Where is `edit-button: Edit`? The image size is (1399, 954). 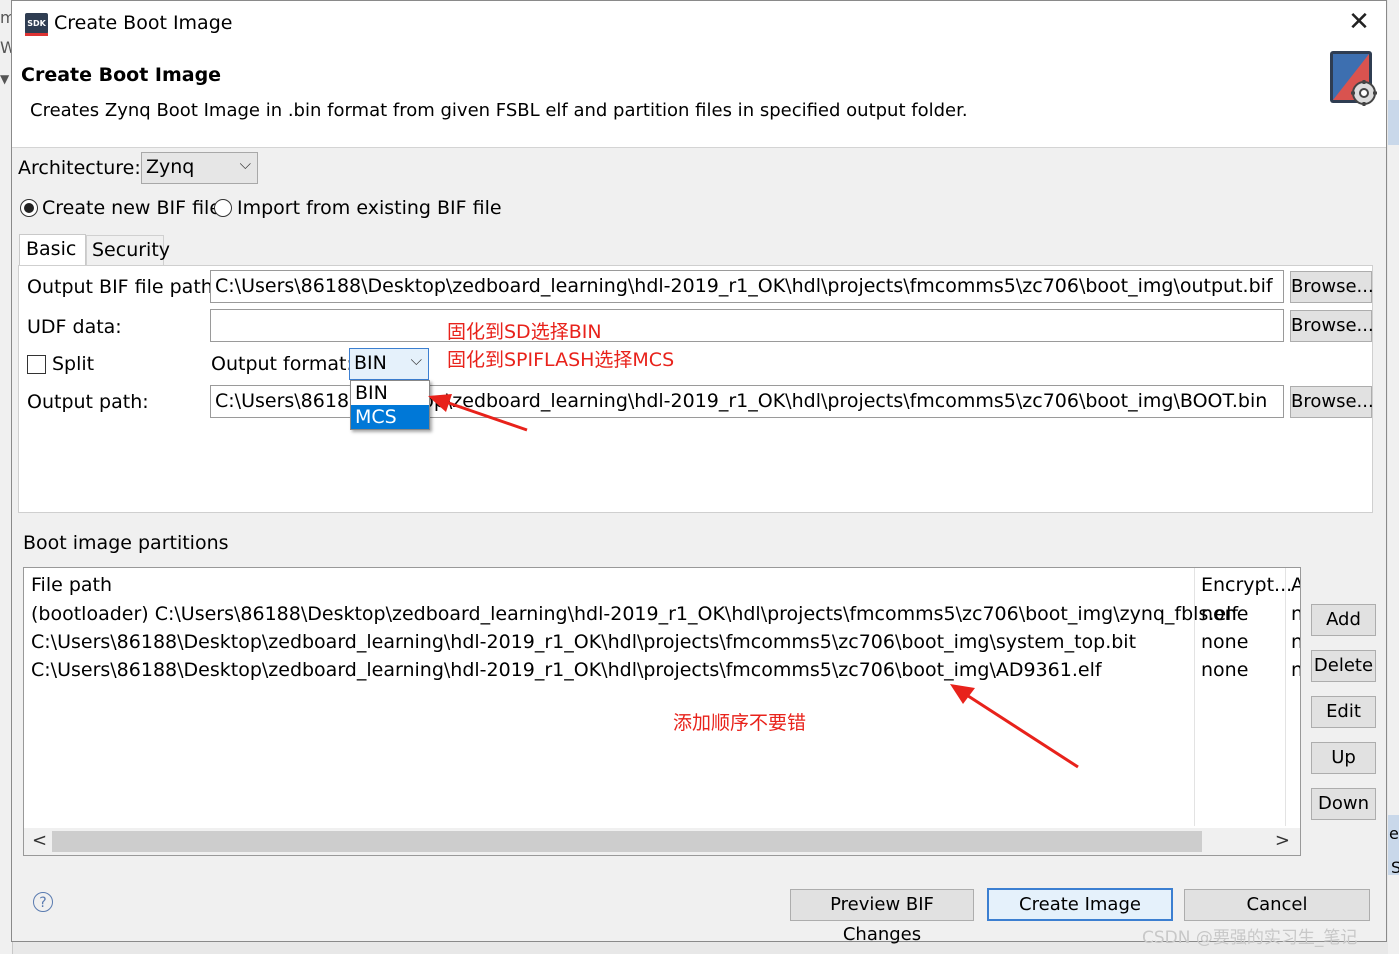 edit-button: Edit is located at coordinates (1343, 712).